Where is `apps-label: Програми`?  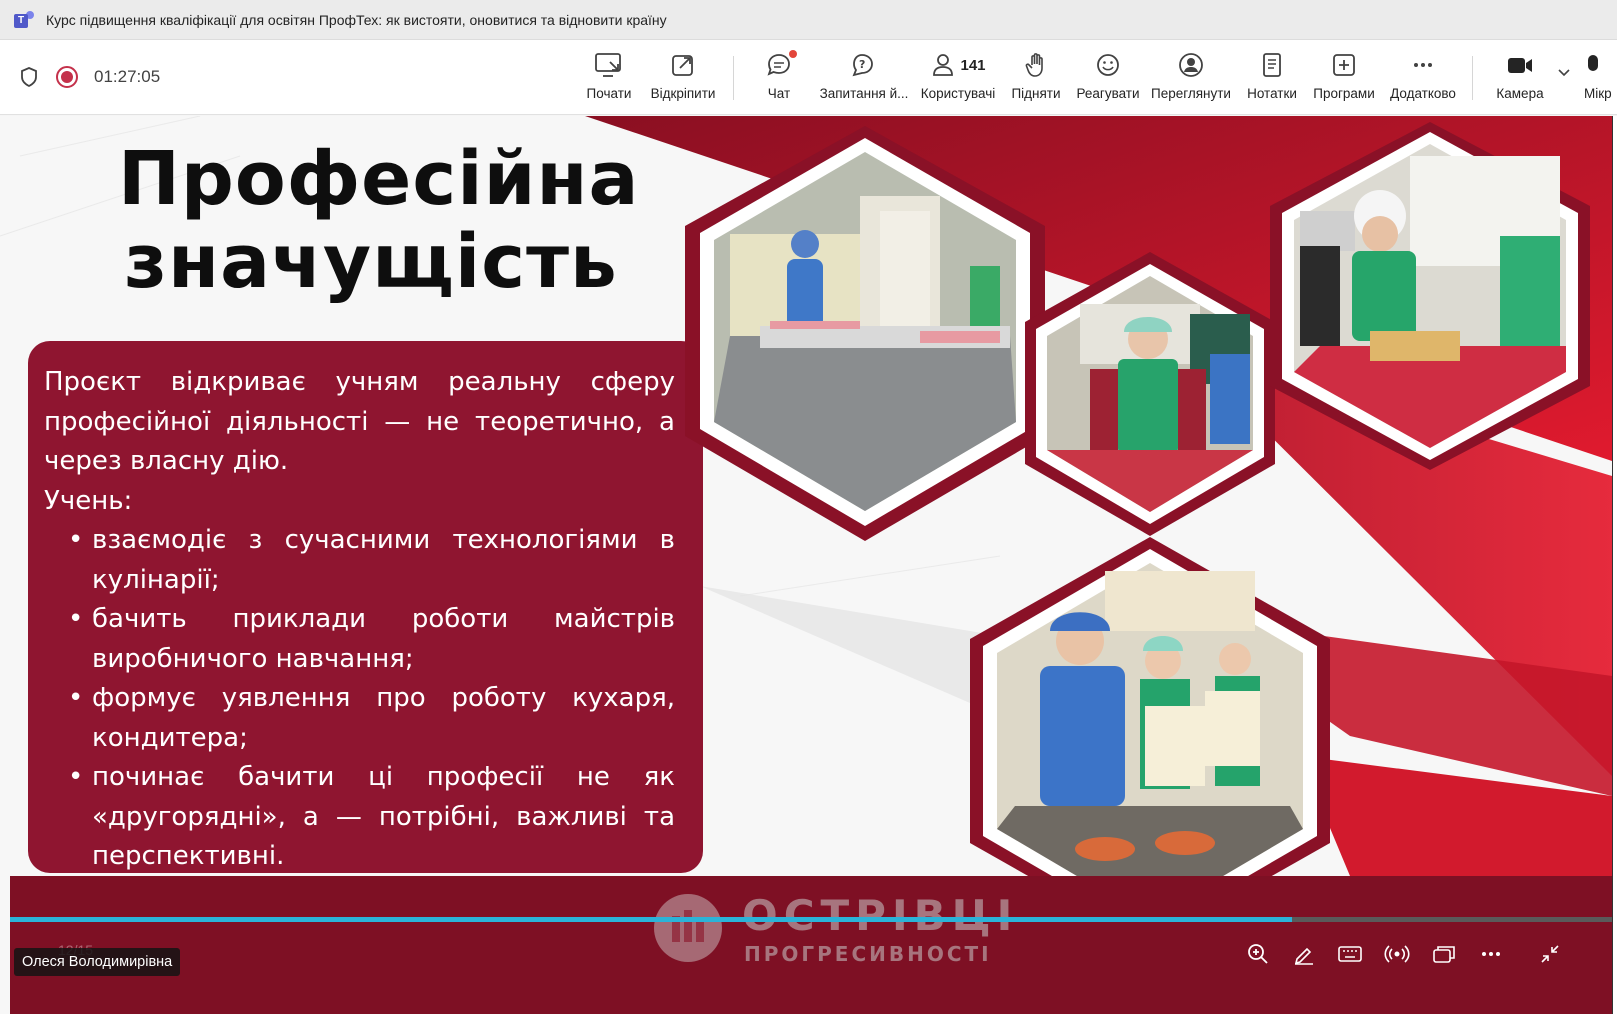
apps-label: Програми is located at coordinates (1344, 93).